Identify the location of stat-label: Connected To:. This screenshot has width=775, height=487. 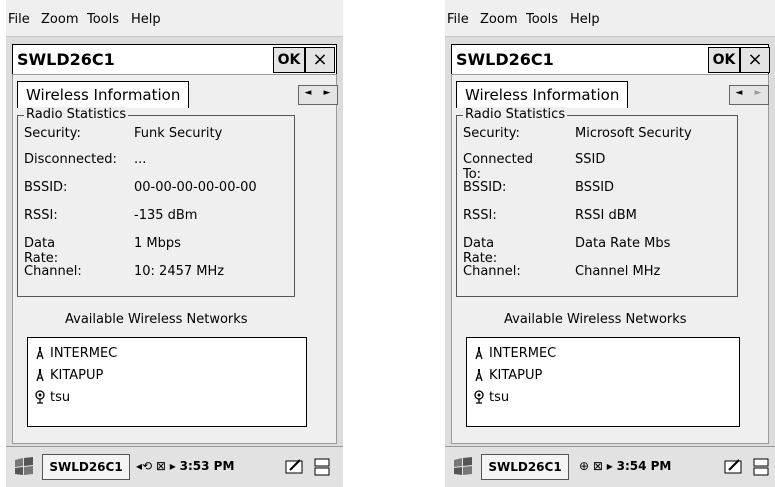
(498, 167).